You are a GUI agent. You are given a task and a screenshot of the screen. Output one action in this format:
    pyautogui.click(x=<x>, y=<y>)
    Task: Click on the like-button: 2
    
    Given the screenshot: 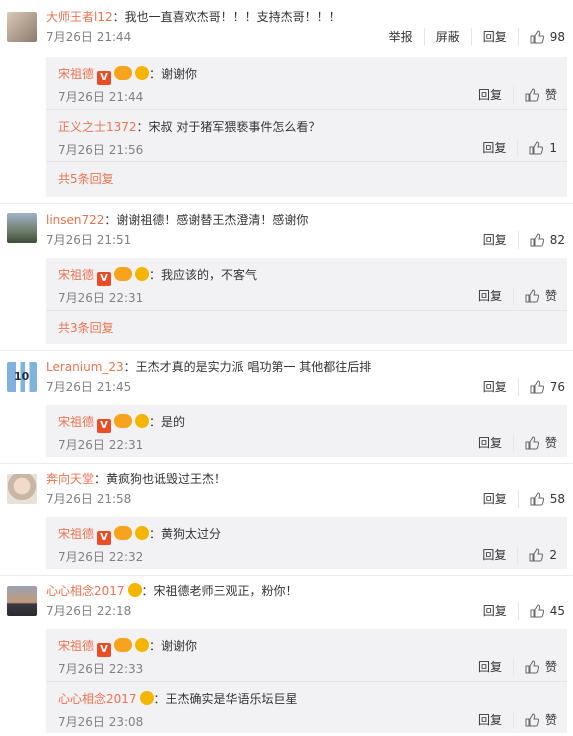 What is the action you would take?
    pyautogui.click(x=537, y=555)
    